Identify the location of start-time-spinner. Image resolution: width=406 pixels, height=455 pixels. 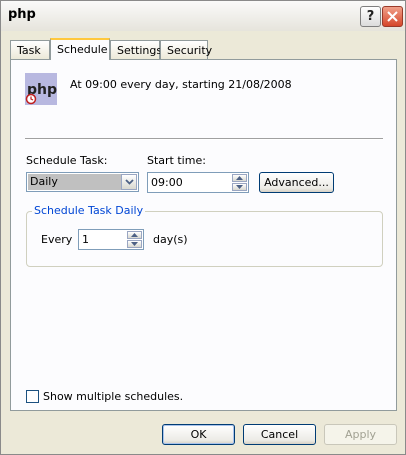
(239, 182).